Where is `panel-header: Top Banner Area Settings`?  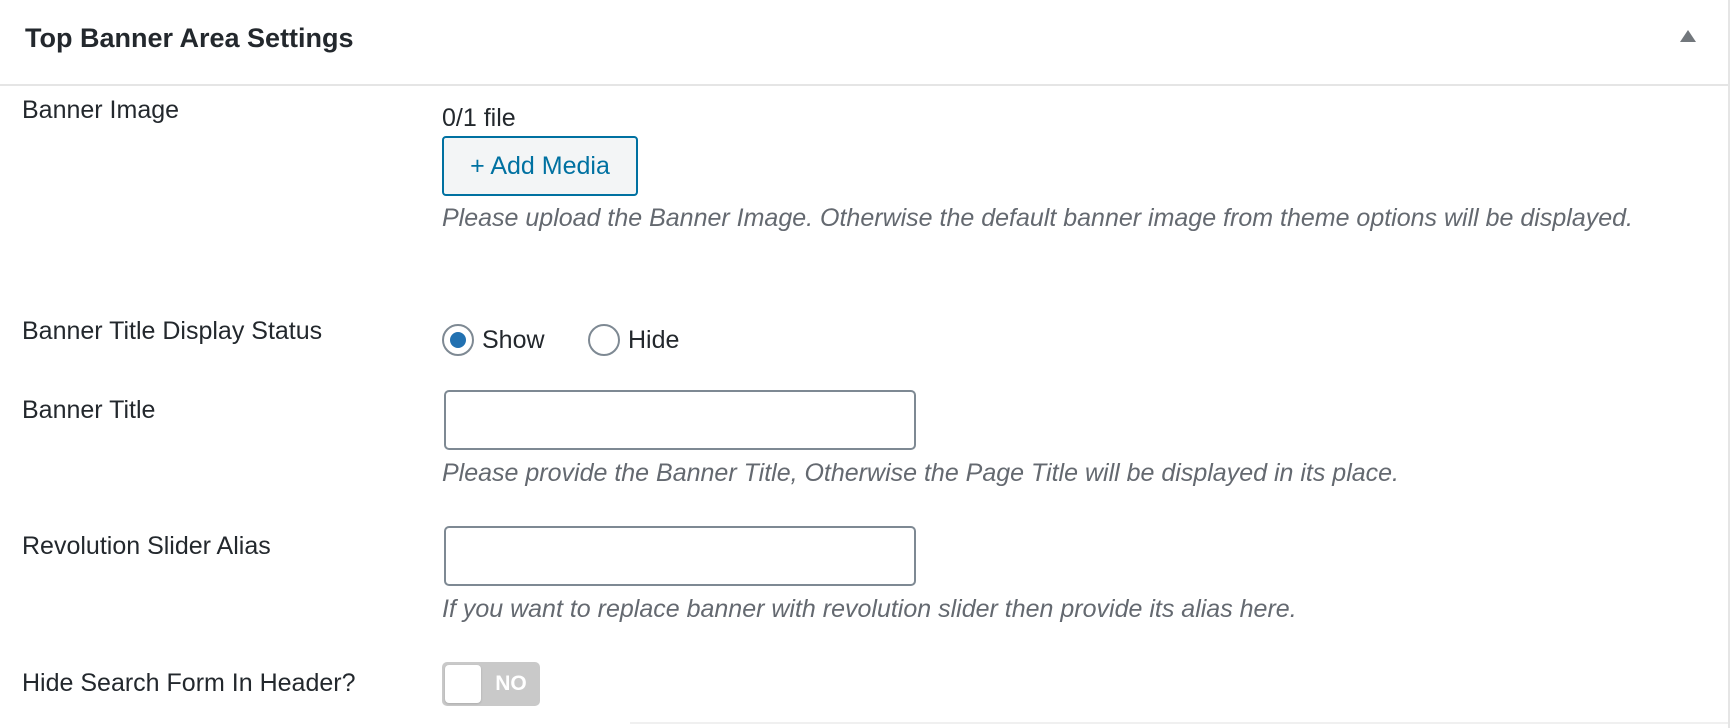 panel-header: Top Banner Area Settings is located at coordinates (864, 43).